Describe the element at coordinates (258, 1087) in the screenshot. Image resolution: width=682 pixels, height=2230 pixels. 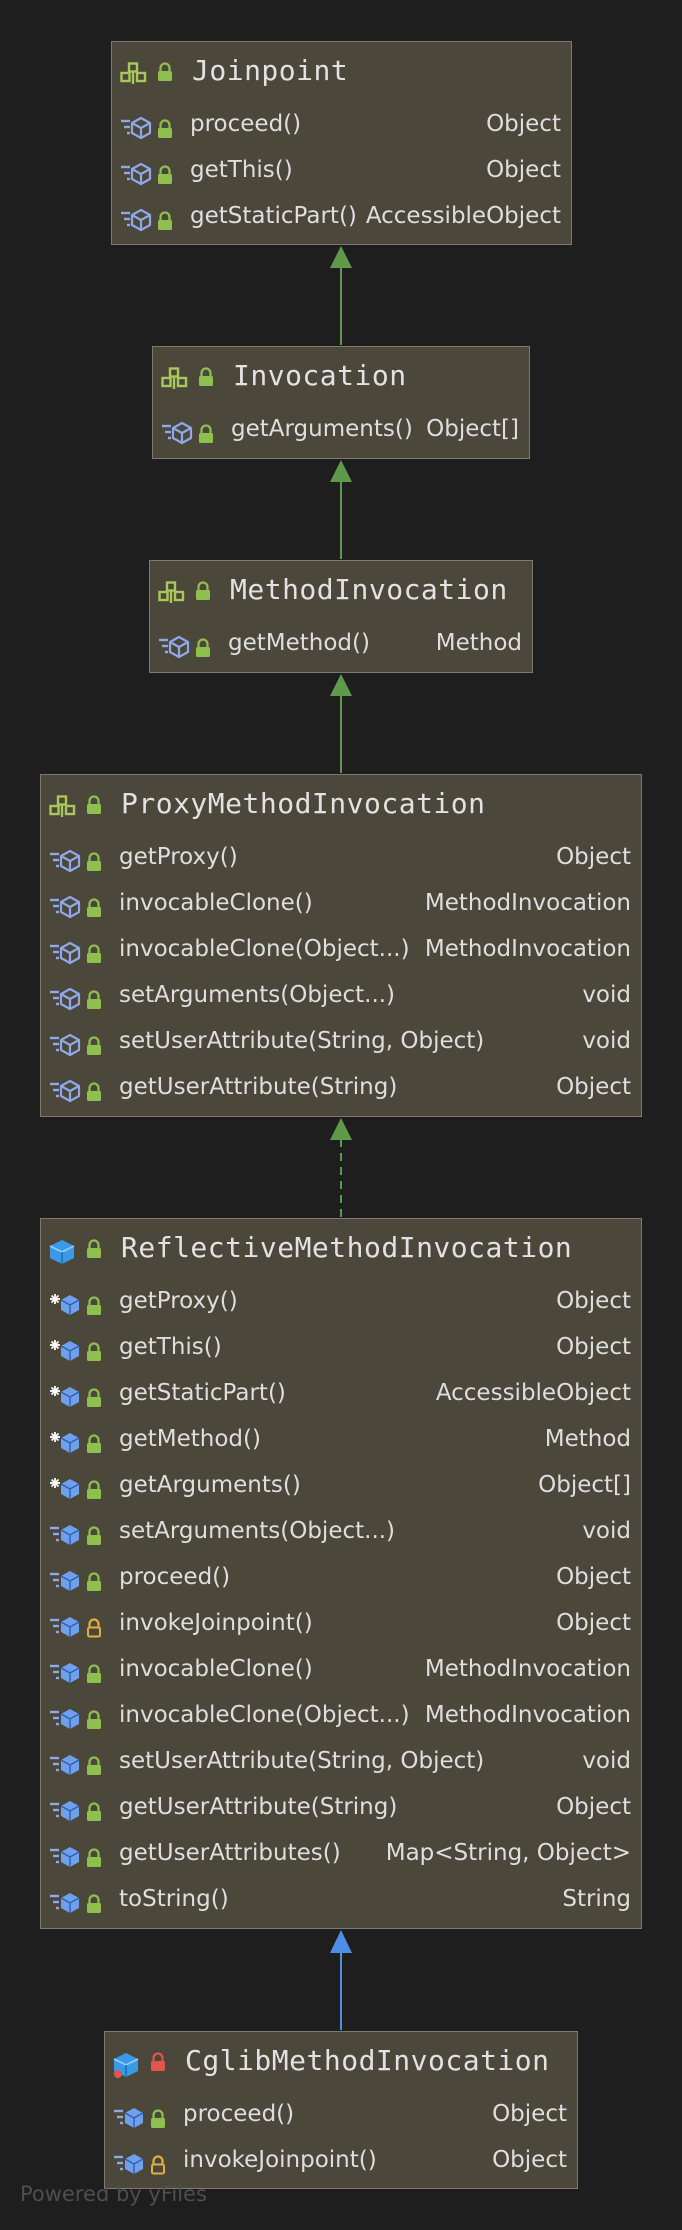
I see `method-name: getUserAttribute(String)` at that location.